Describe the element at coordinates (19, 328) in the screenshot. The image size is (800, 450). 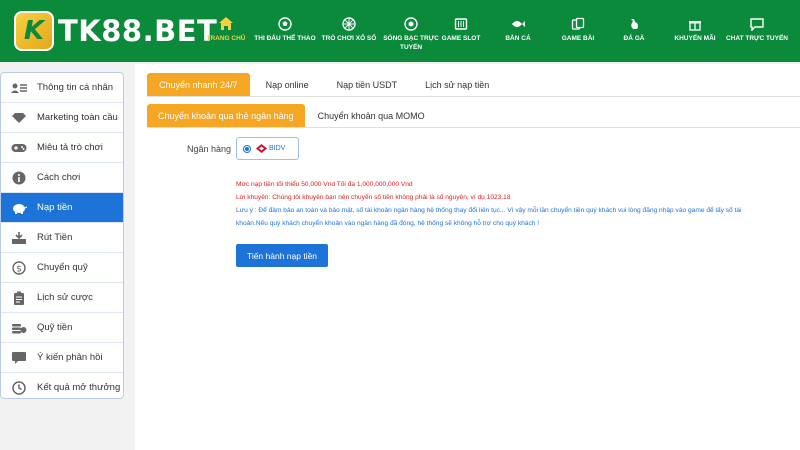
I see `coins-icon` at that location.